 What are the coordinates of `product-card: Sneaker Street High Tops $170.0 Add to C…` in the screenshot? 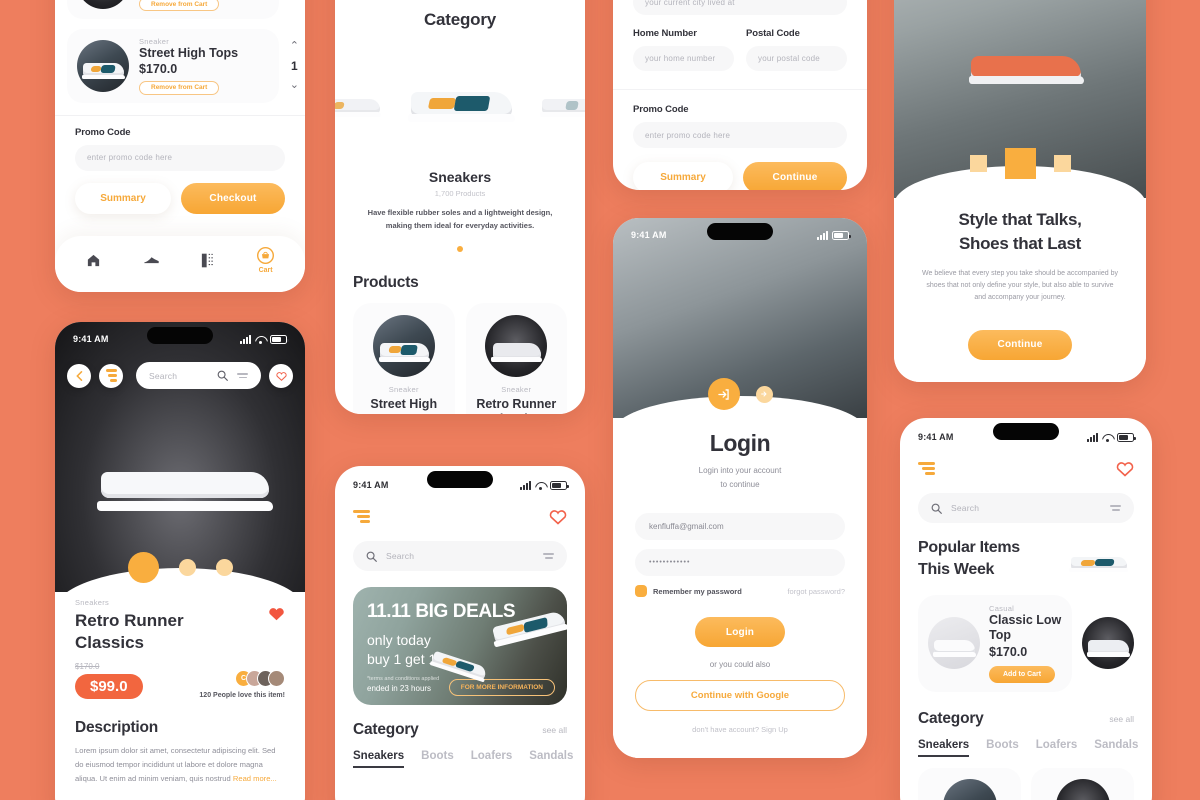 It's located at (404, 358).